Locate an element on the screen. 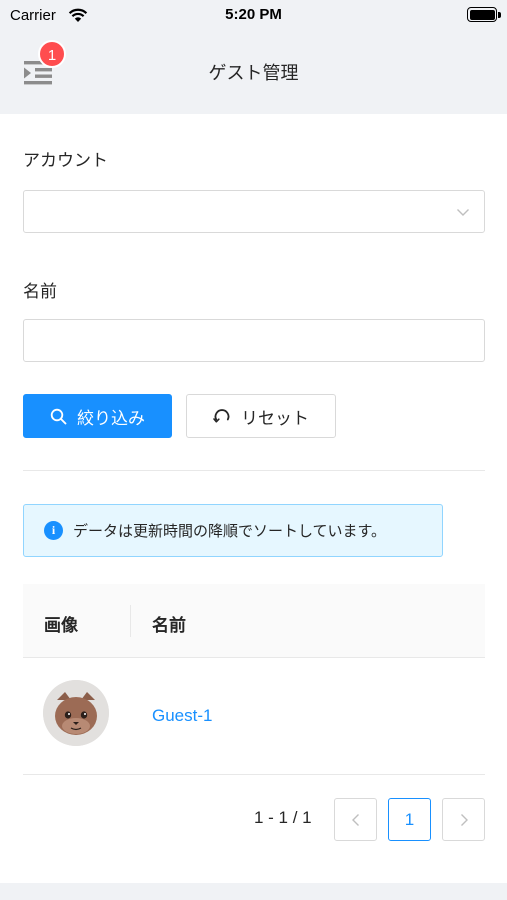  info-alert: i データは更新時間の降順でソートしています。 is located at coordinates (233, 530).